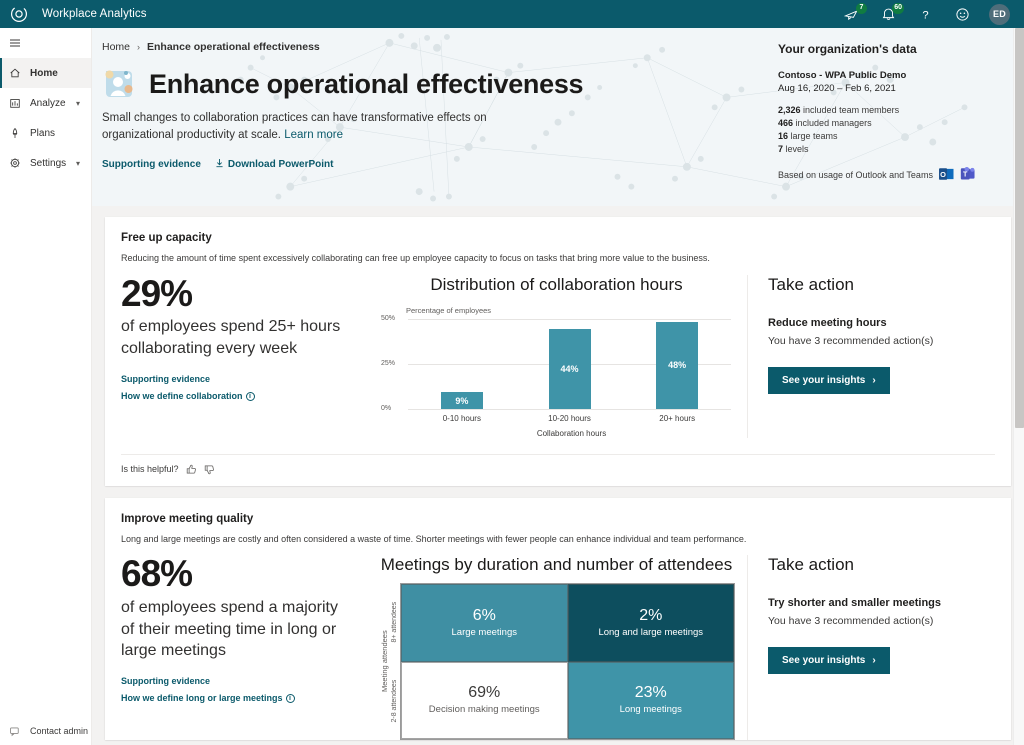 The height and width of the screenshot is (745, 1024). What do you see at coordinates (15, 103) in the screenshot?
I see `chart-bar-icon` at bounding box center [15, 103].